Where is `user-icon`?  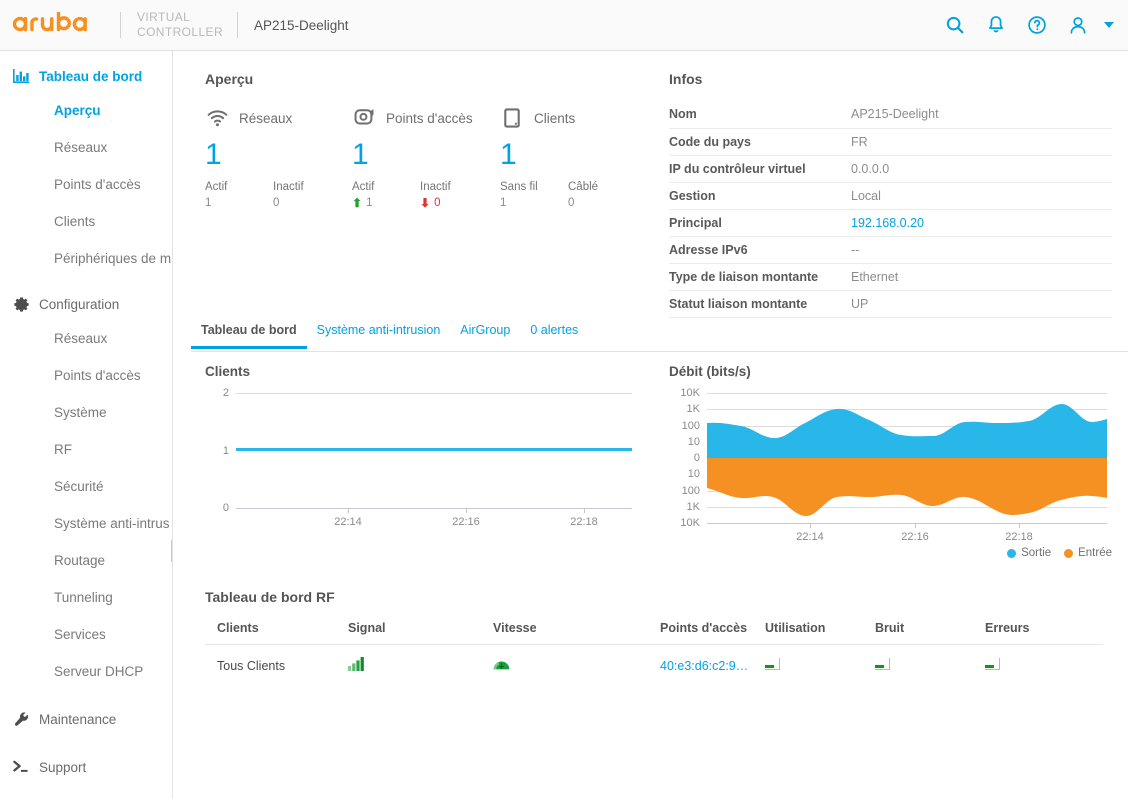 user-icon is located at coordinates (1078, 25).